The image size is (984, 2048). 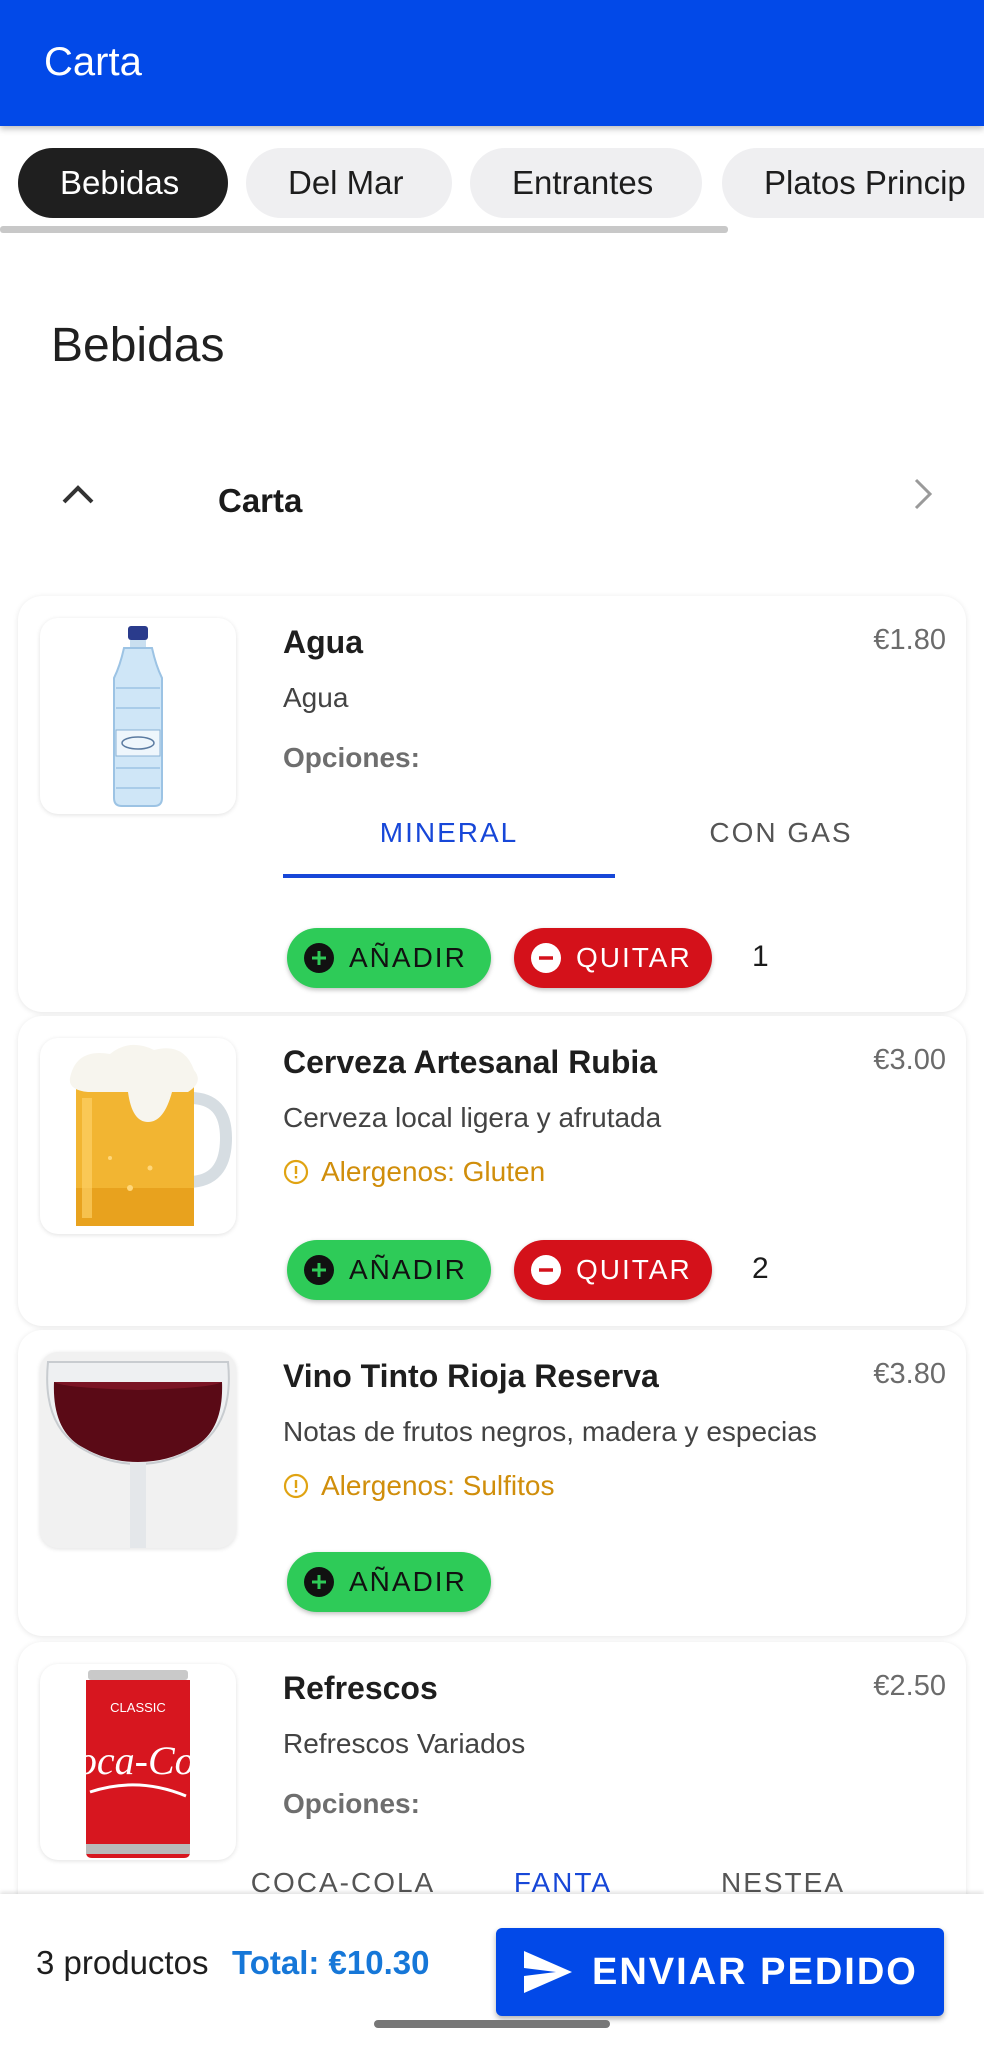 I want to click on product-description: Agua, so click(x=316, y=697).